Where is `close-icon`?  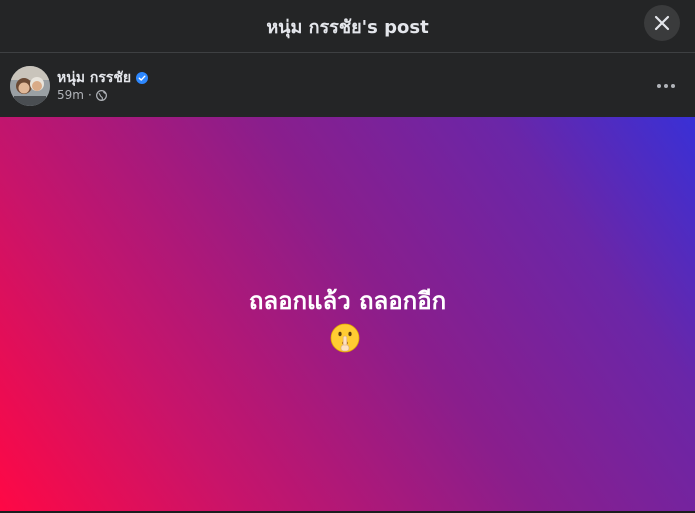
close-icon is located at coordinates (662, 23).